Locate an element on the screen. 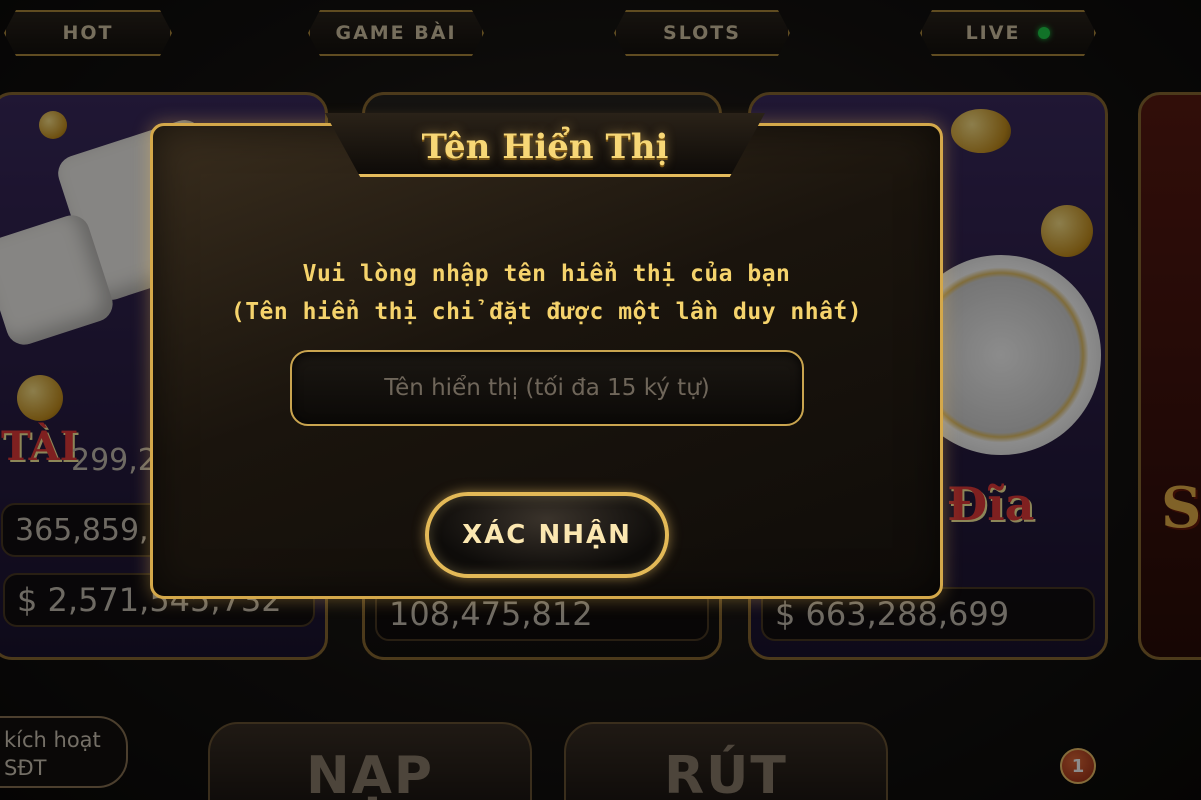  confirm-label: XÁC NHẬN is located at coordinates (547, 535).